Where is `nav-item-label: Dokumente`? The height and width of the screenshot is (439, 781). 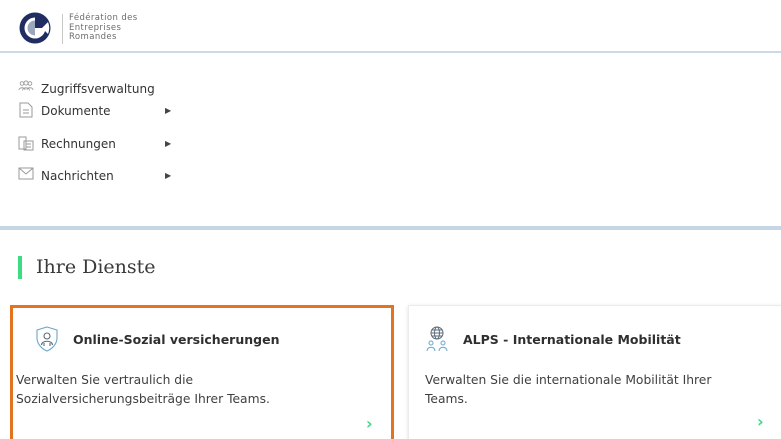 nav-item-label: Dokumente is located at coordinates (76, 111).